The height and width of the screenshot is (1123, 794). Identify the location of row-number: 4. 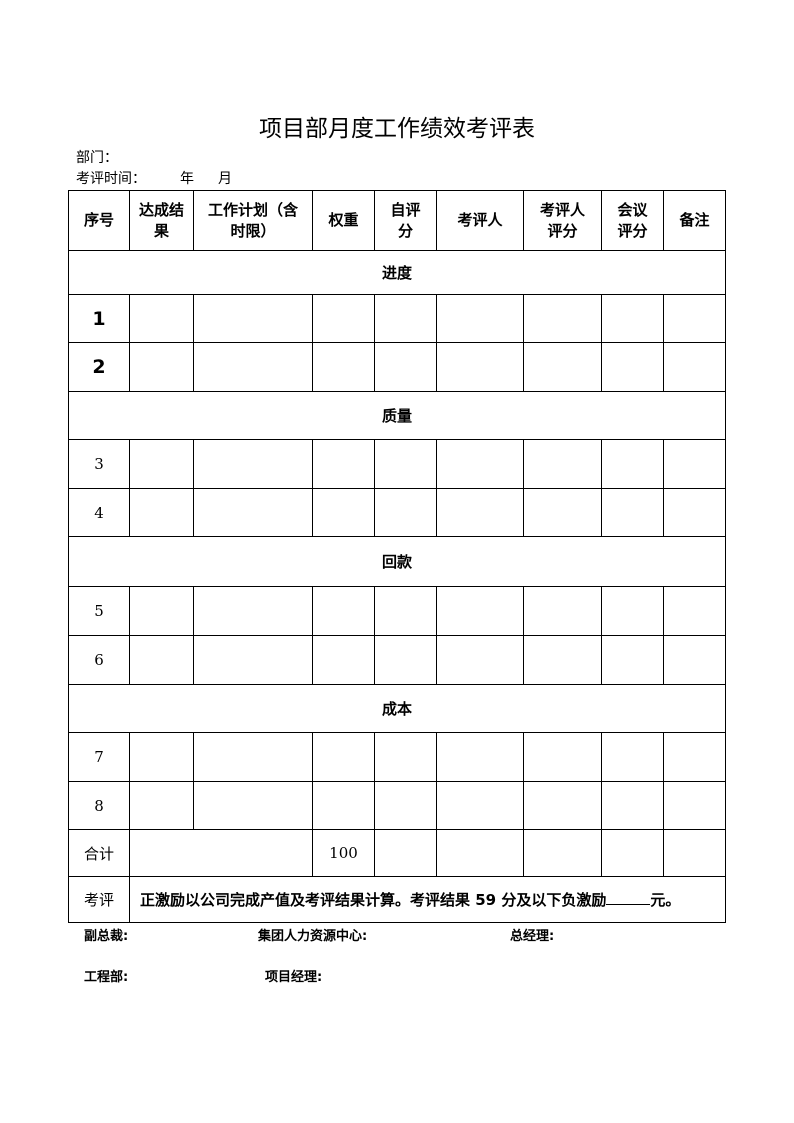
(99, 512).